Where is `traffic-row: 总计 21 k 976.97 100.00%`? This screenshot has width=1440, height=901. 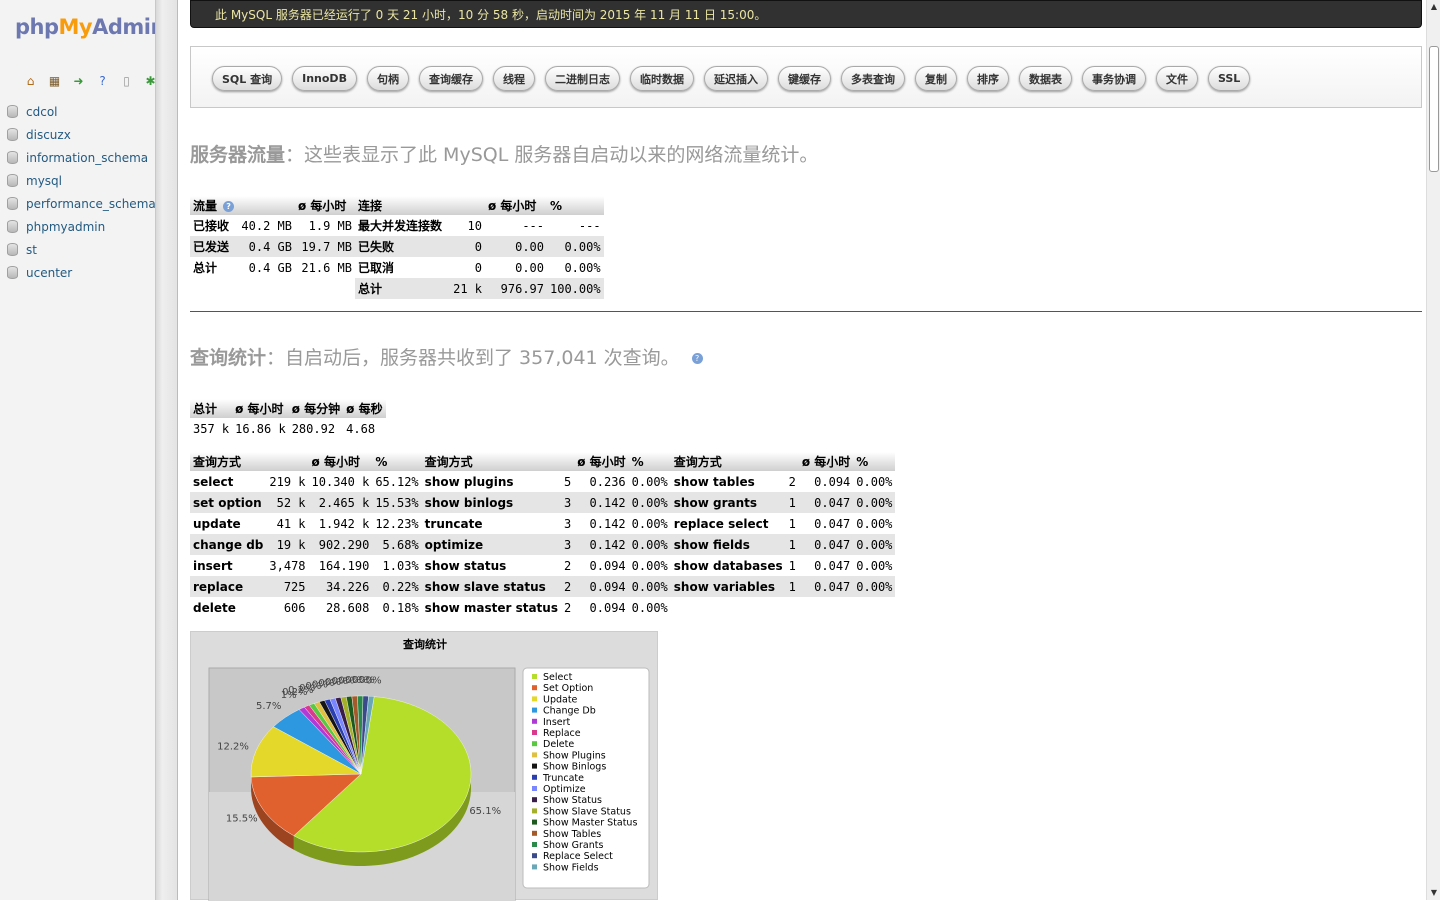 traffic-row: 总计 21 k 976.97 100.00% is located at coordinates (397, 288).